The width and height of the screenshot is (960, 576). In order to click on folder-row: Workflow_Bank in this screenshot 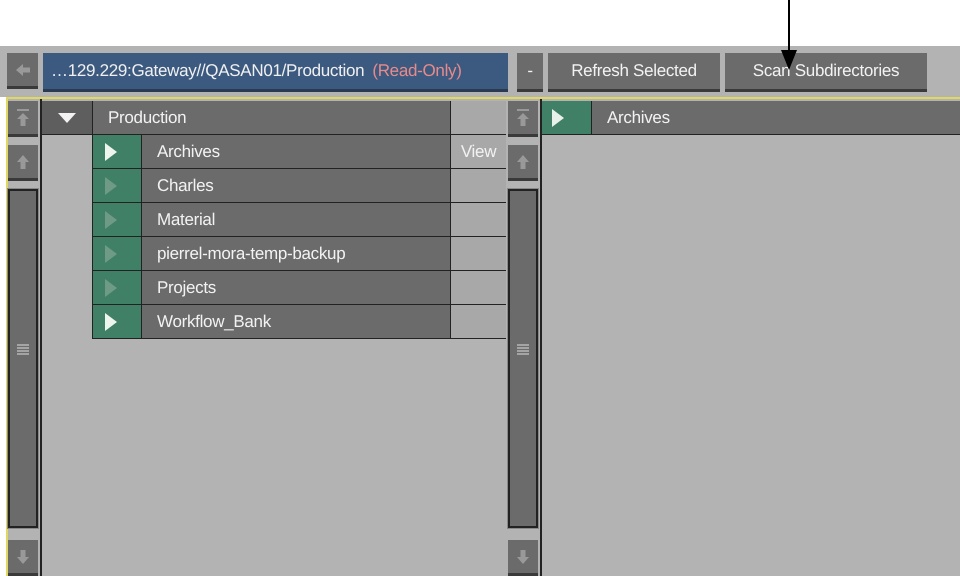, I will do `click(296, 322)`.